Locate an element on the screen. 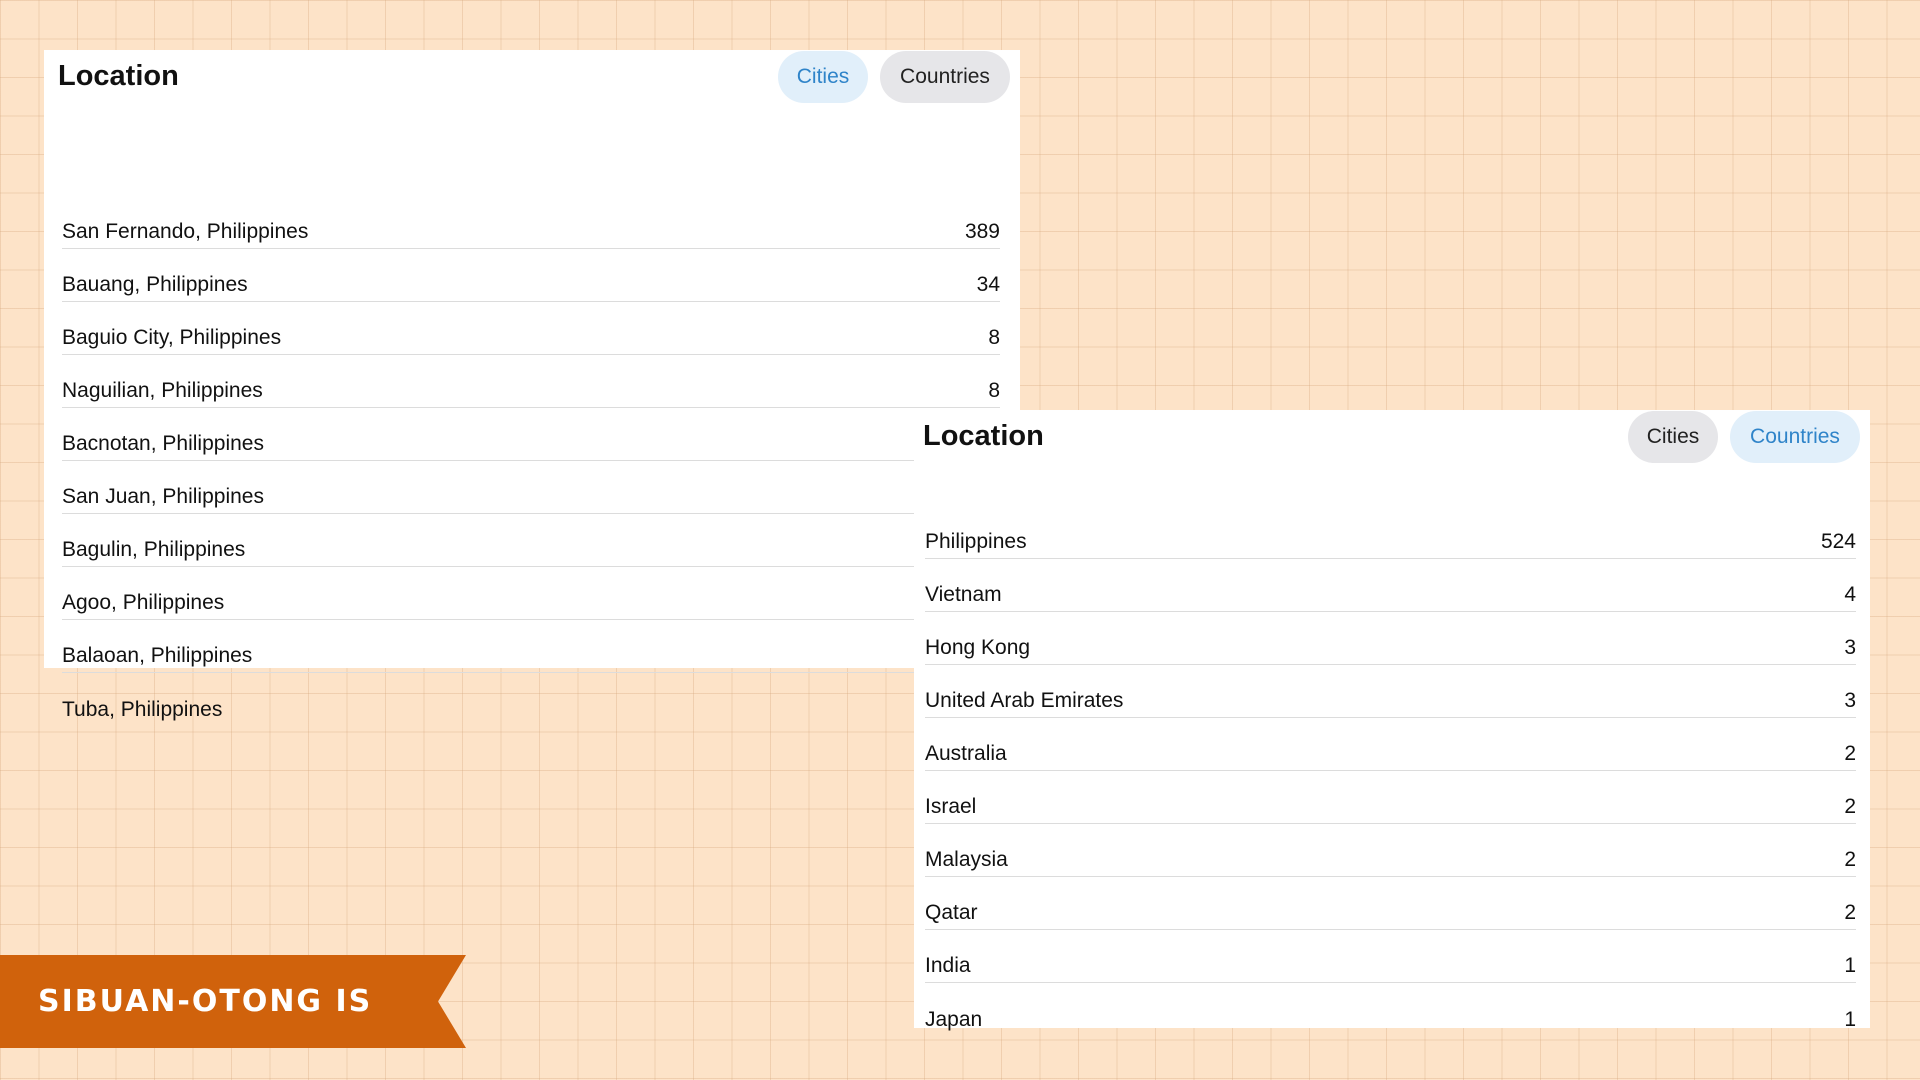 The width and height of the screenshot is (1920, 1080). visit-count: 389 is located at coordinates (982, 231).